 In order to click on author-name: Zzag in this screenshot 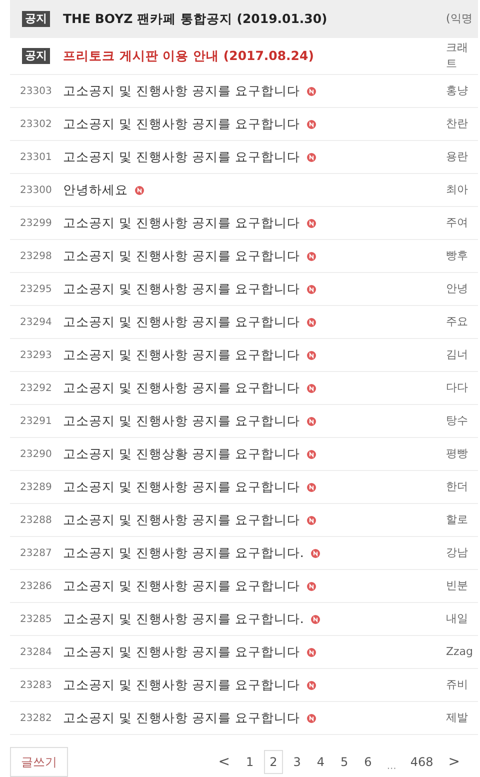, I will do `click(460, 652)`.